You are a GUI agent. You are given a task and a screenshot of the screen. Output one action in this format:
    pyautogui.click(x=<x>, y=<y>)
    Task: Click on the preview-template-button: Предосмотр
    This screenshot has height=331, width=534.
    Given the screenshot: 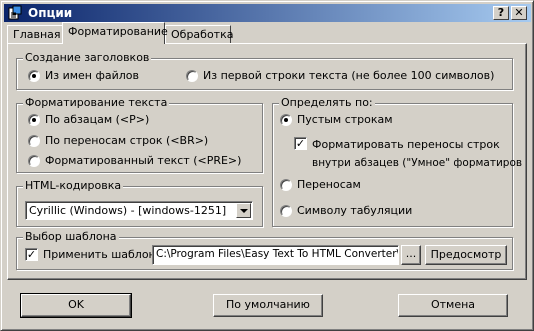 What is the action you would take?
    pyautogui.click(x=466, y=255)
    